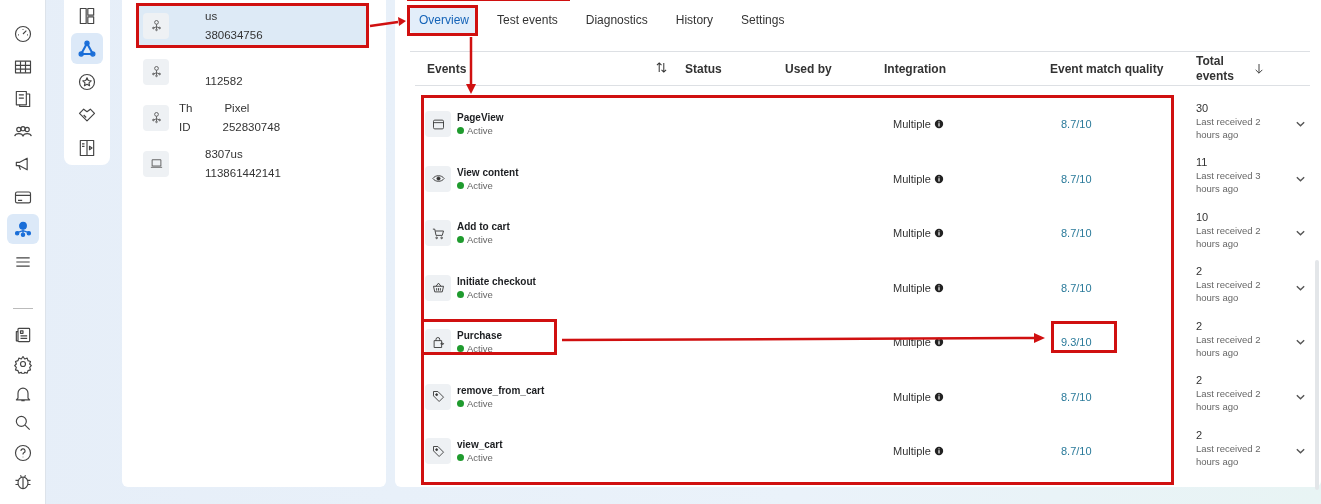 The image size is (1321, 504). Describe the element at coordinates (480, 445) in the screenshot. I see `event-name: view_cart` at that location.